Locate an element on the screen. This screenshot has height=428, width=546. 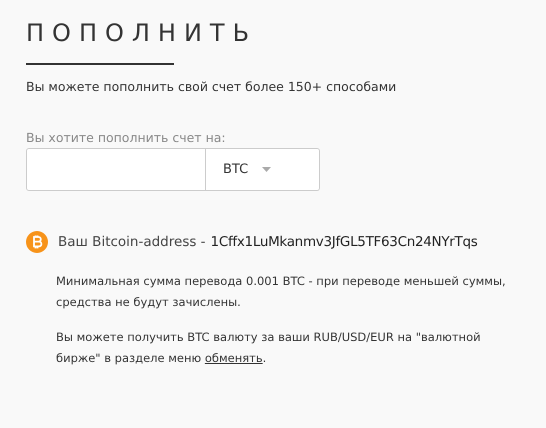
currency-dropdown: BTC is located at coordinates (263, 169).